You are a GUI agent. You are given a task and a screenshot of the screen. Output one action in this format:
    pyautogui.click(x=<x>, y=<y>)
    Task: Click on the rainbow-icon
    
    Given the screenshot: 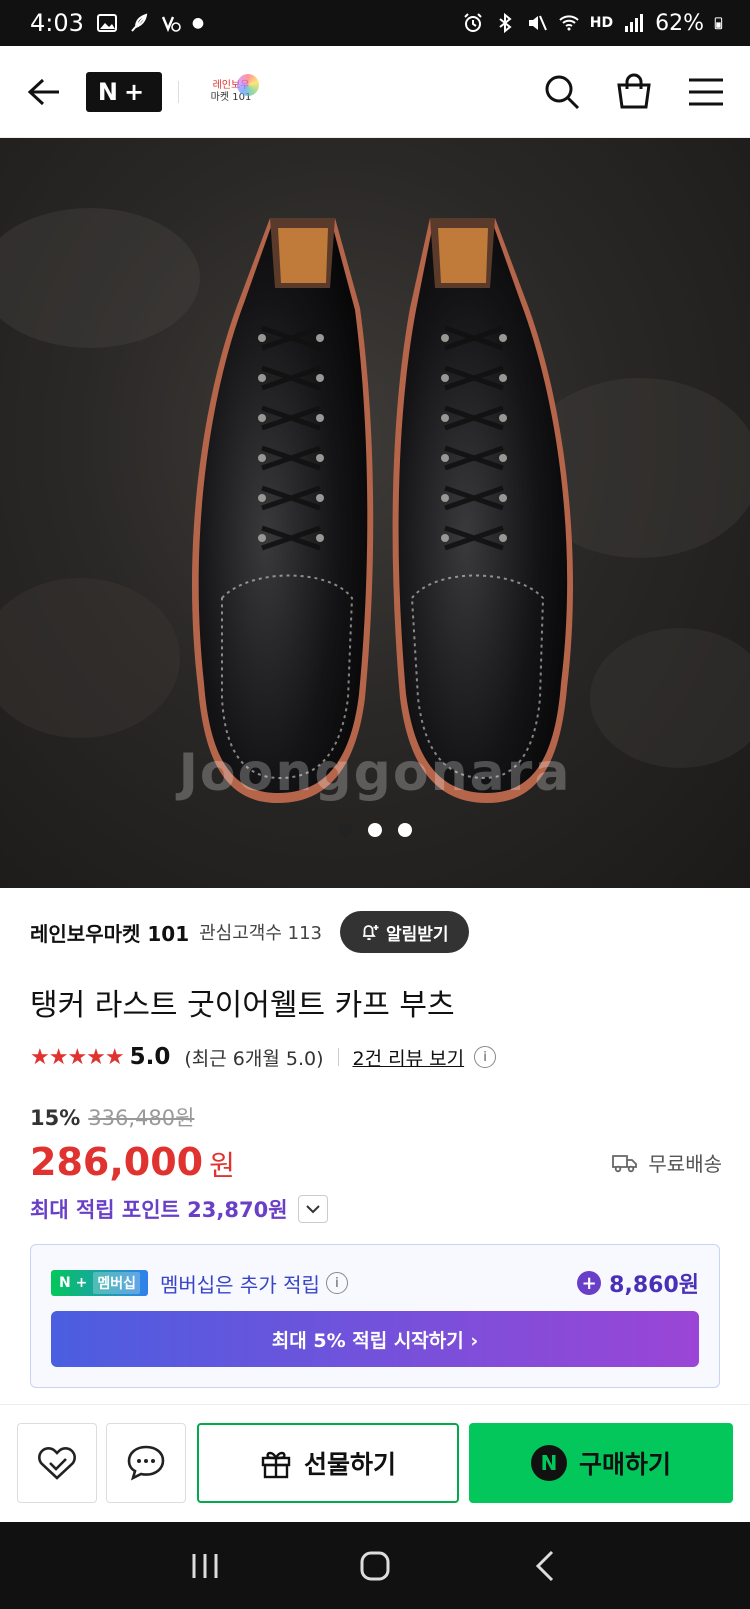 What is the action you would take?
    pyautogui.click(x=248, y=84)
    